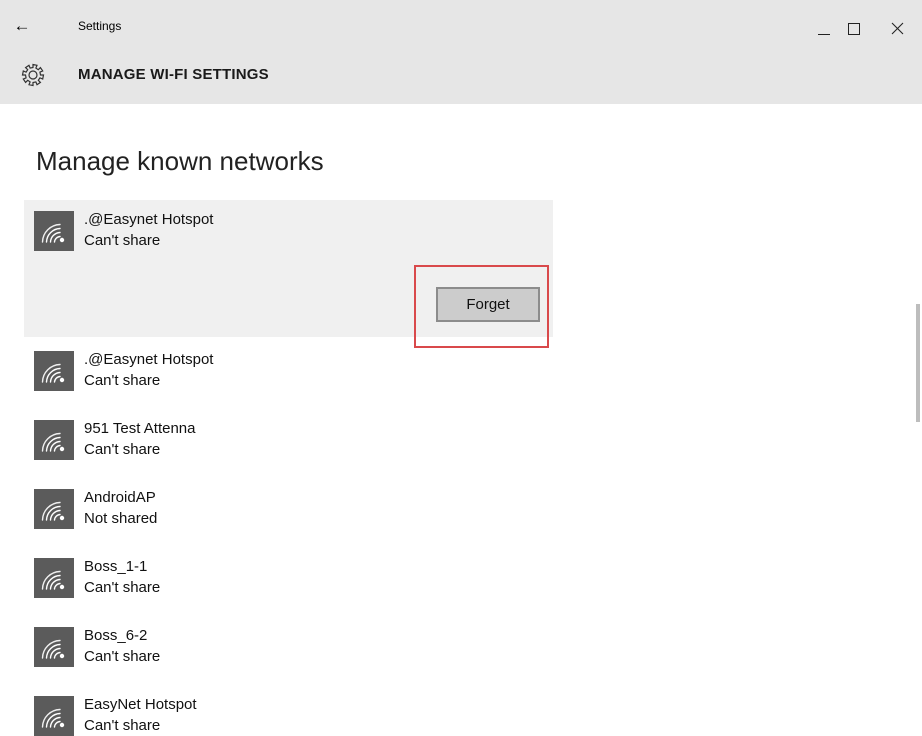  I want to click on network-list-item: EasyNet Hotspot Can't share, so click(288, 710).